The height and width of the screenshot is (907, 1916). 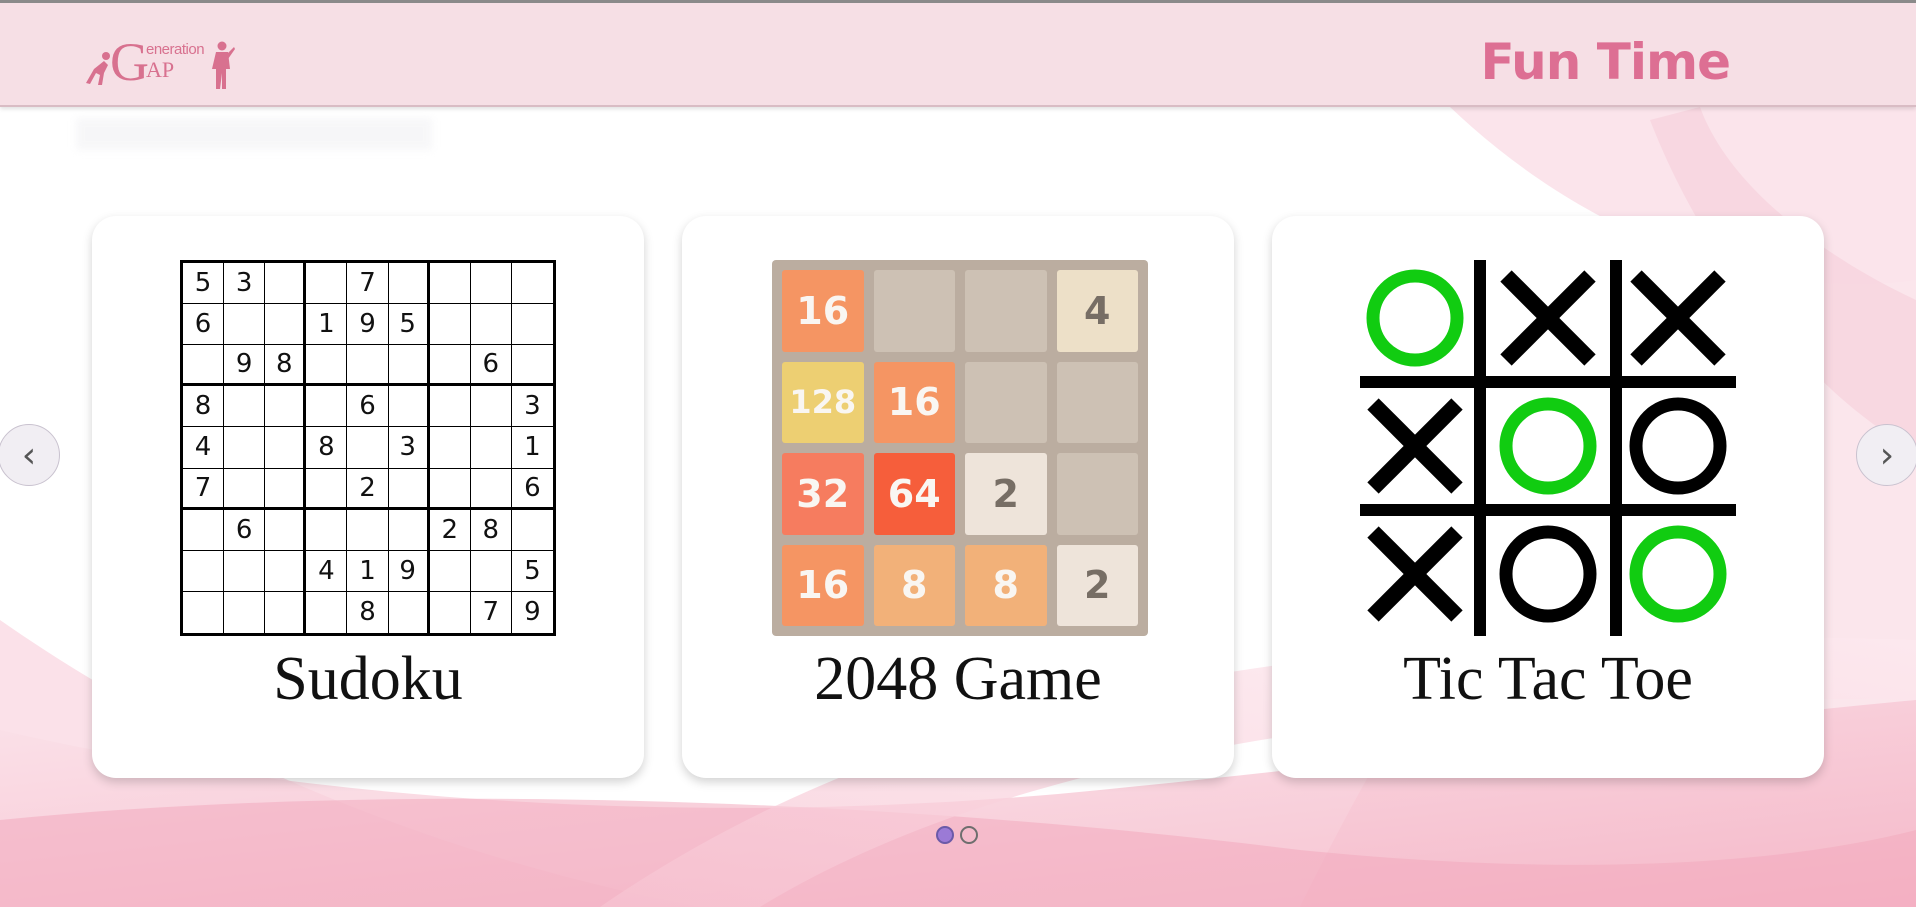 I want to click on tic-tac-toe-board-image, so click(x=1548, y=448).